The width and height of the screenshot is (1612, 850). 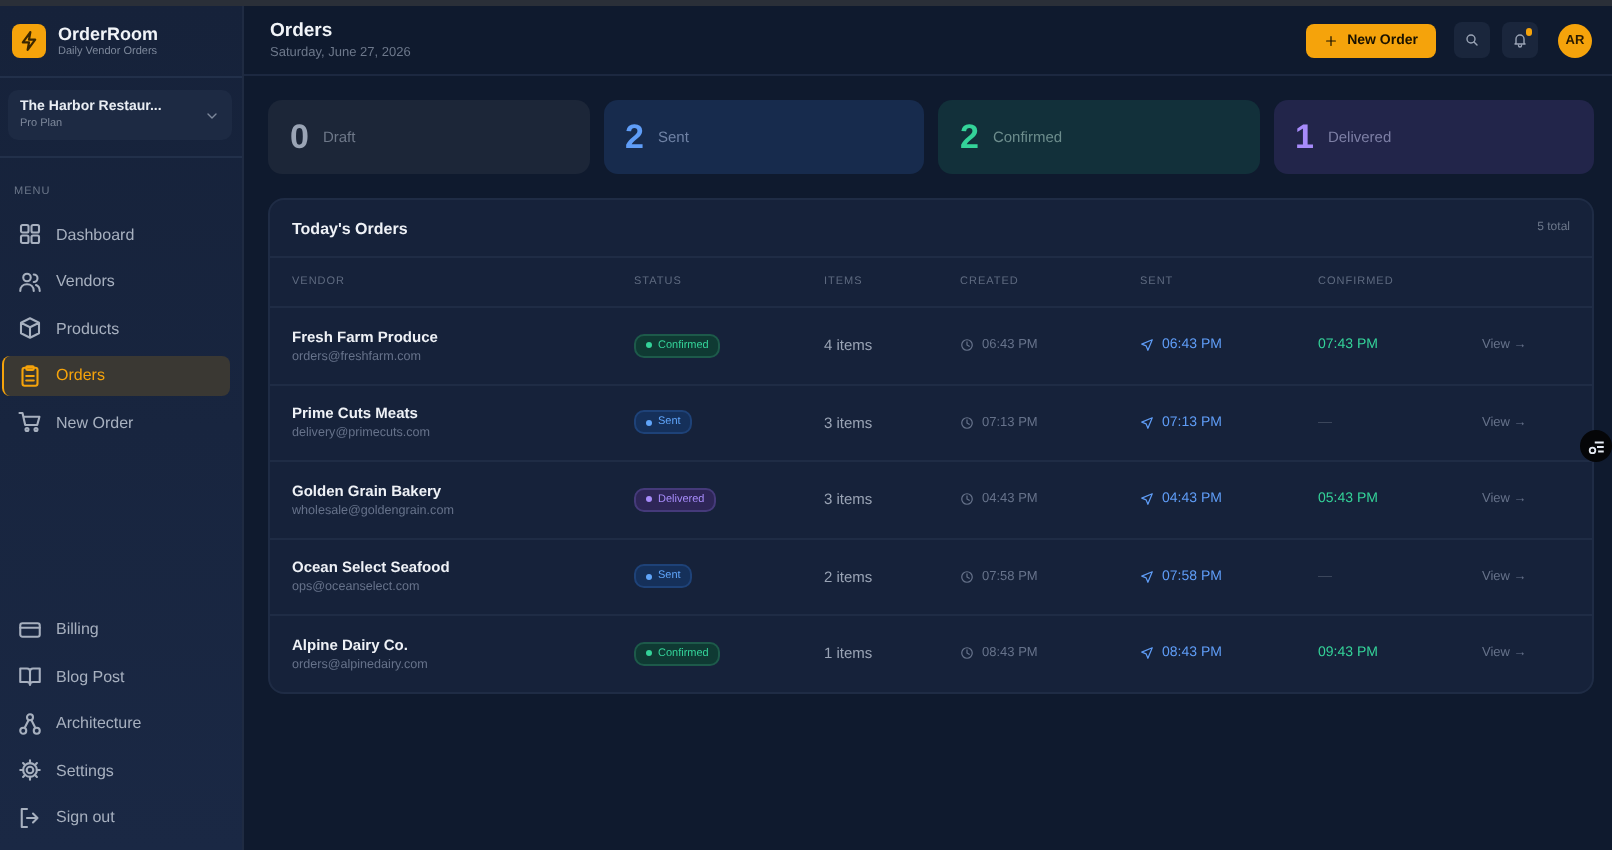 What do you see at coordinates (116, 234) in the screenshot?
I see `nav-item: Dashboard` at bounding box center [116, 234].